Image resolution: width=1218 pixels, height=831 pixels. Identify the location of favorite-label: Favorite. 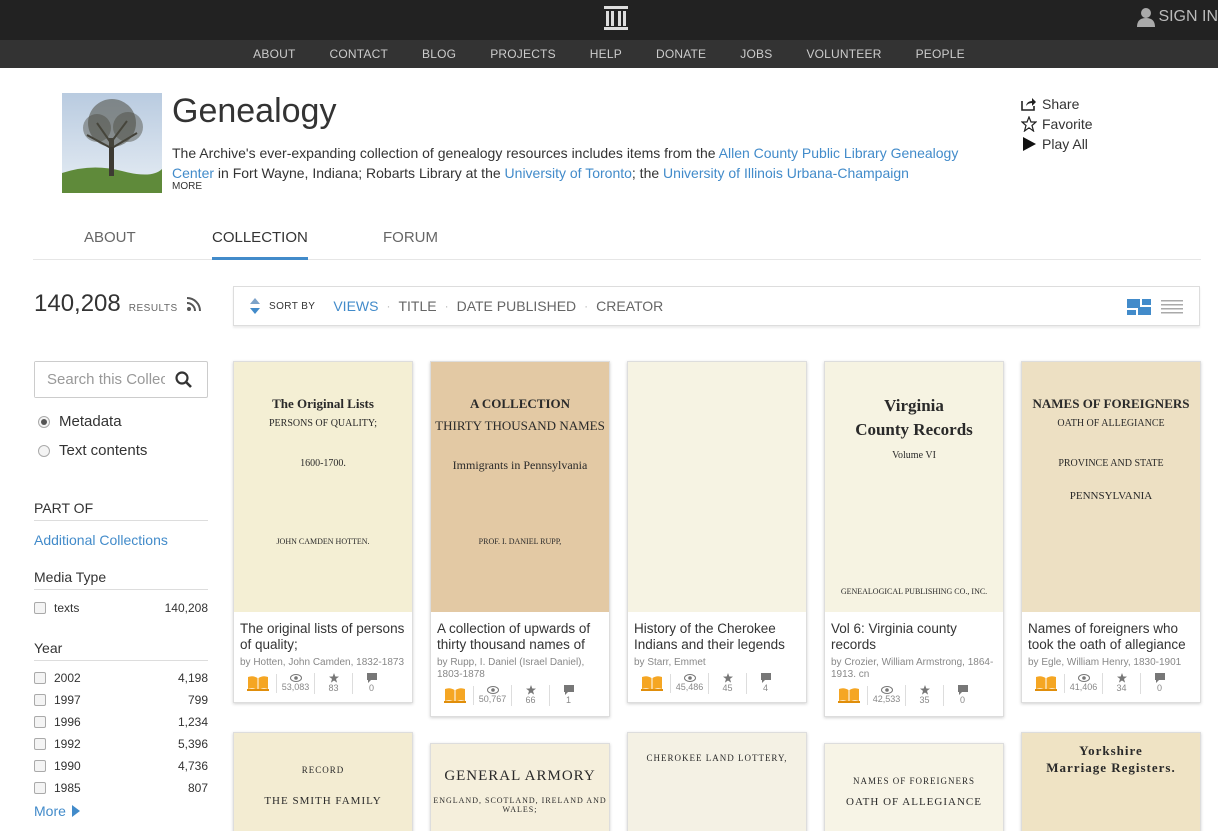
(1067, 124).